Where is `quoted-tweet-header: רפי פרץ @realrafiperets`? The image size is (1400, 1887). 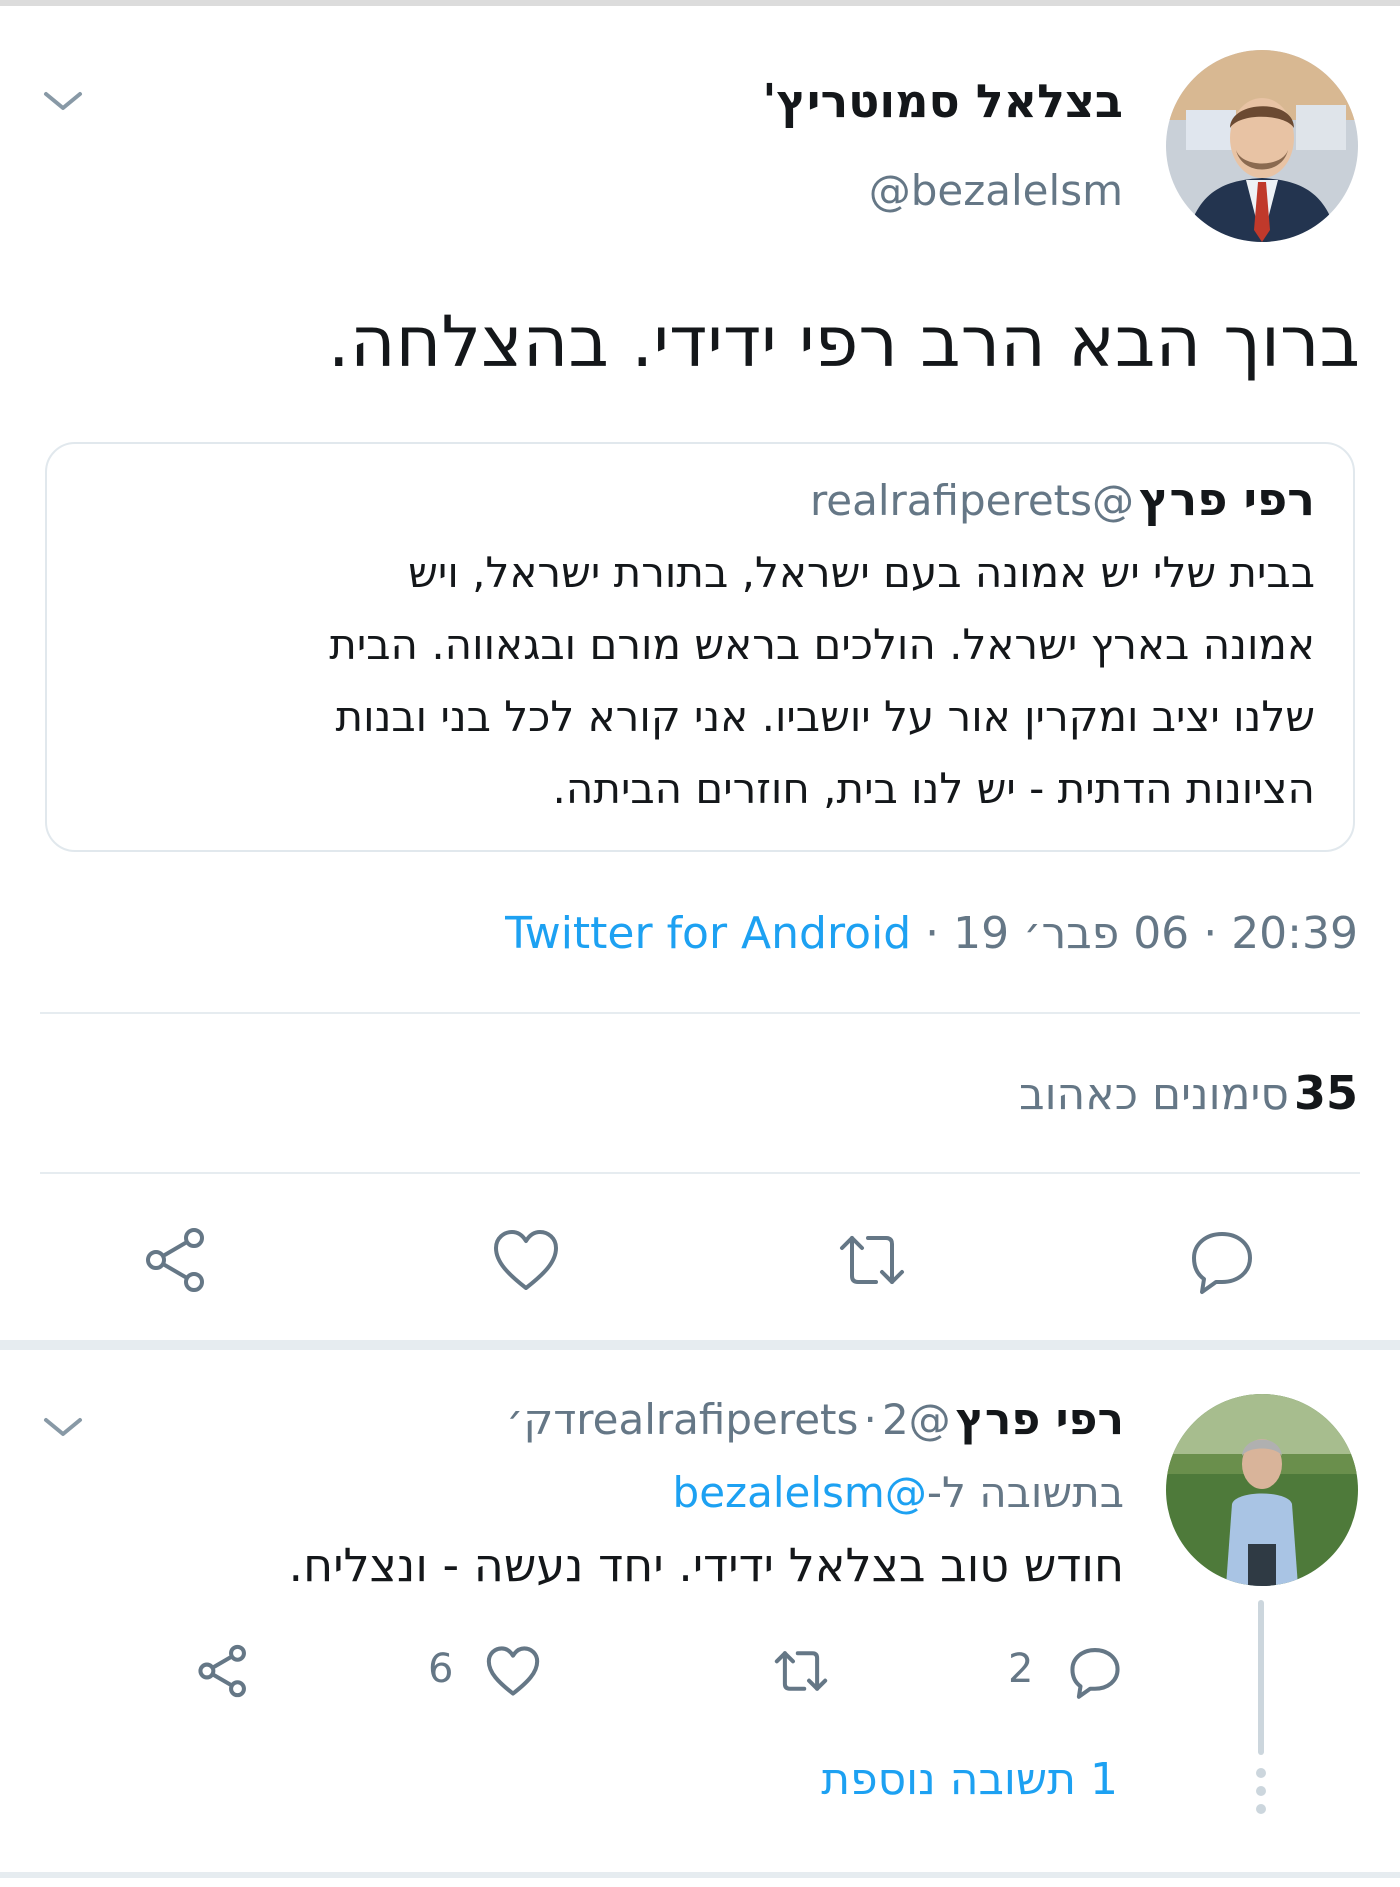 quoted-tweet-header: רפי פרץ @realrafiperets is located at coordinates (1062, 499).